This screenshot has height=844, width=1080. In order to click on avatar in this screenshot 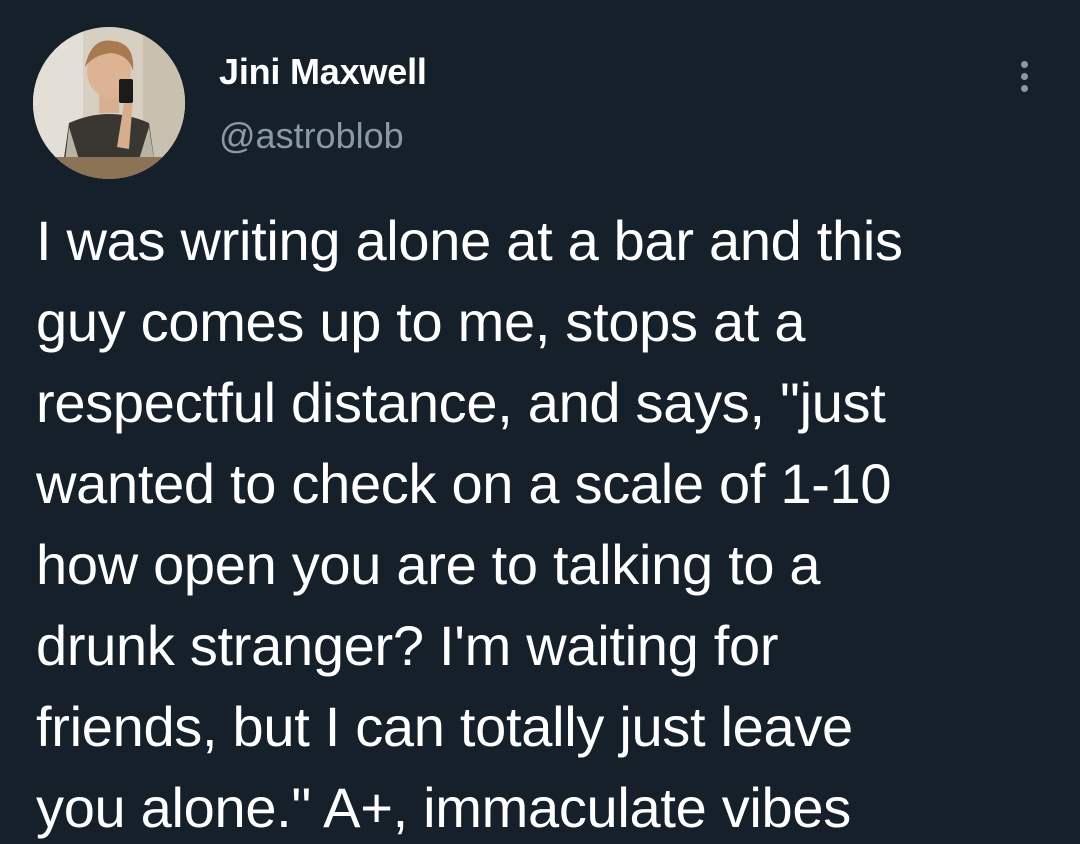, I will do `click(109, 103)`.